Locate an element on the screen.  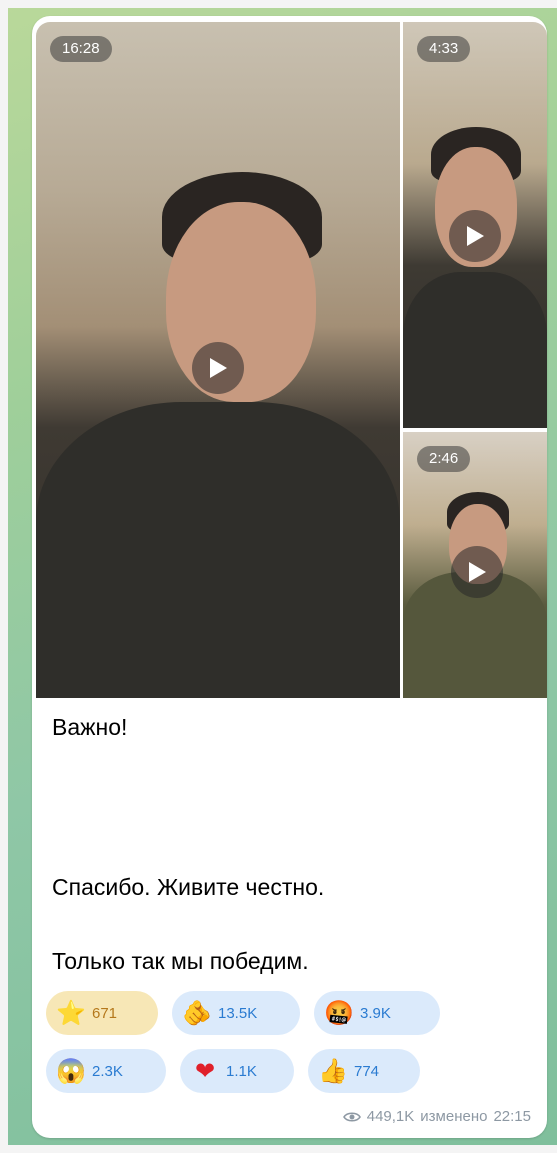
reaction-cursing: 🤬 3.9K is located at coordinates (377, 1013).